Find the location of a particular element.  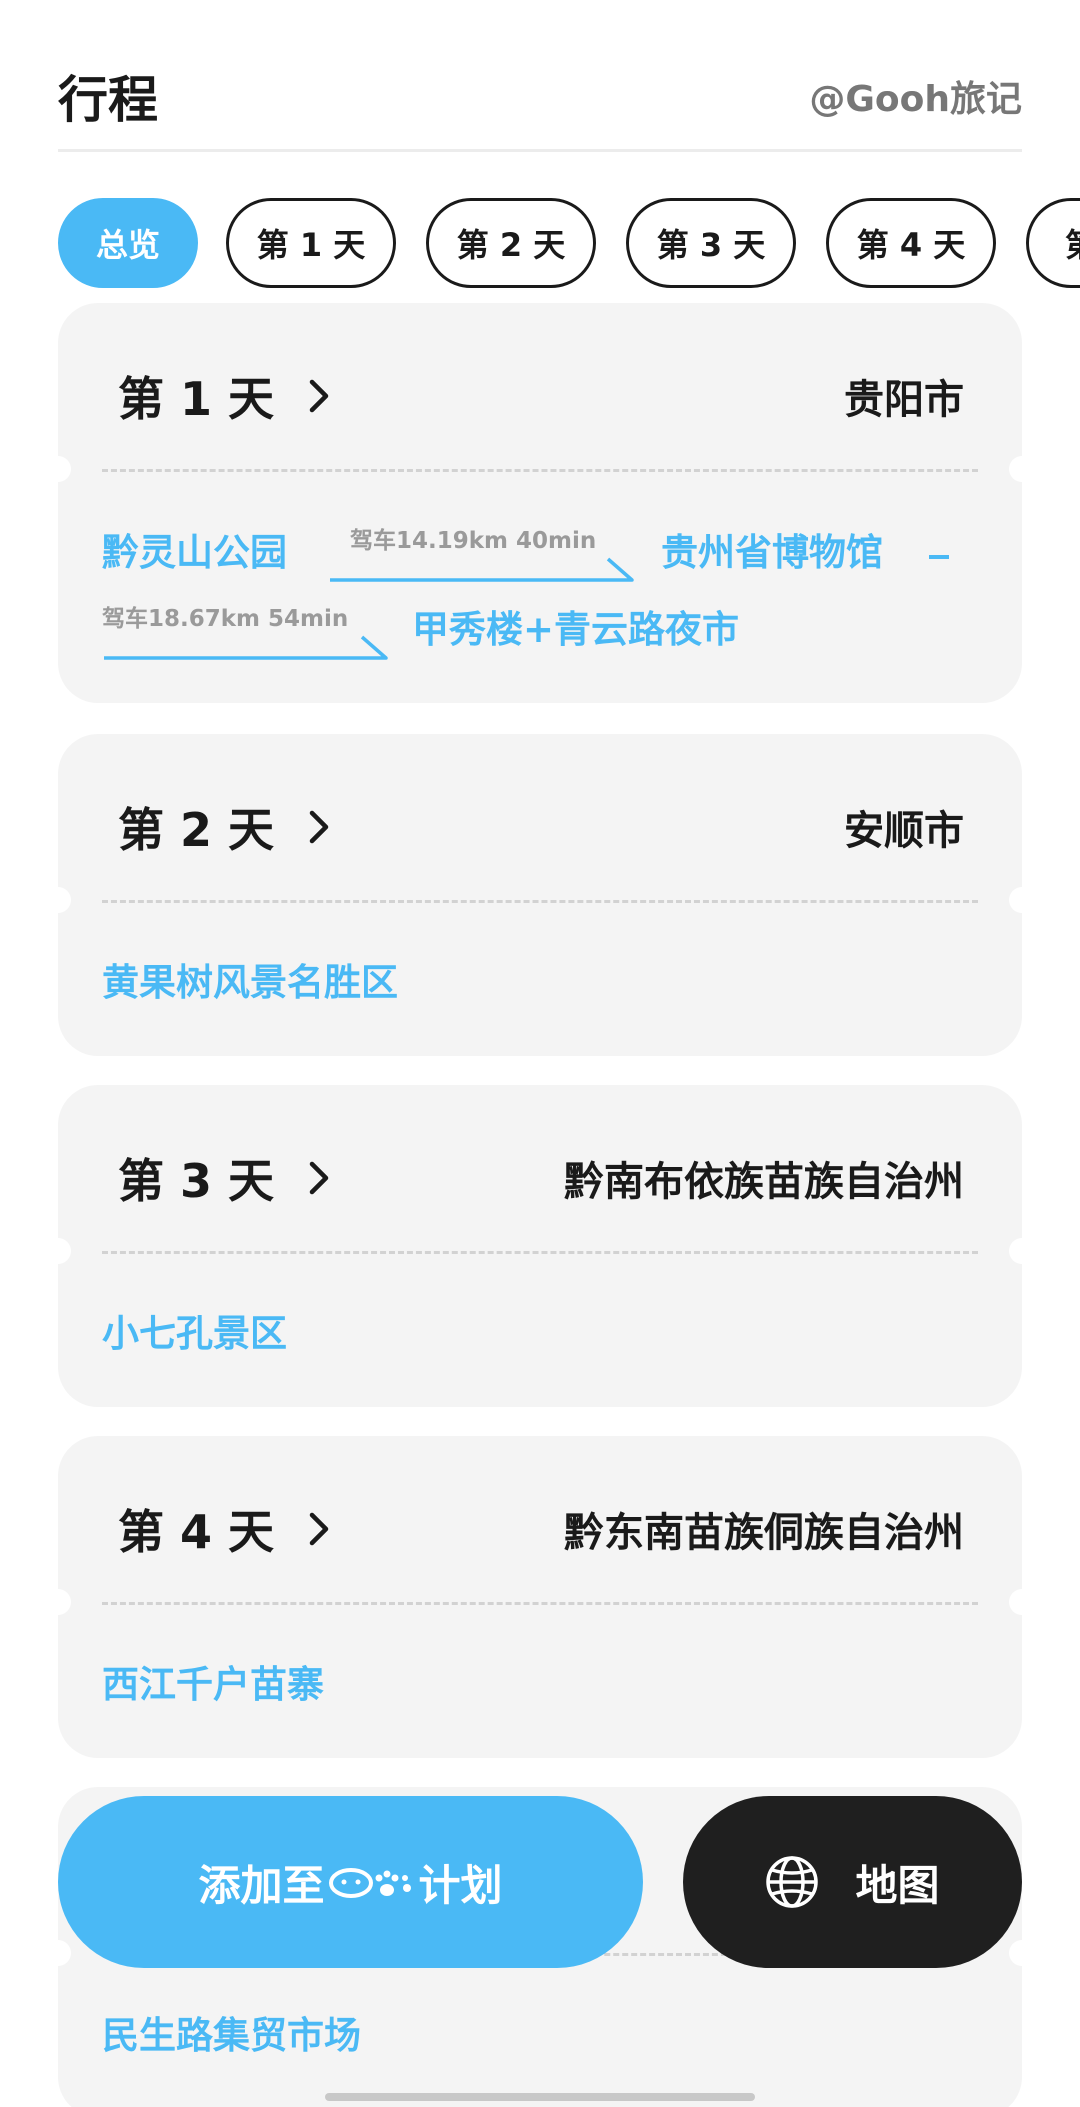

day-card-4: 第 4 天 黔东南苗族侗族自治州 西江千户苗寨 is located at coordinates (540, 1597).